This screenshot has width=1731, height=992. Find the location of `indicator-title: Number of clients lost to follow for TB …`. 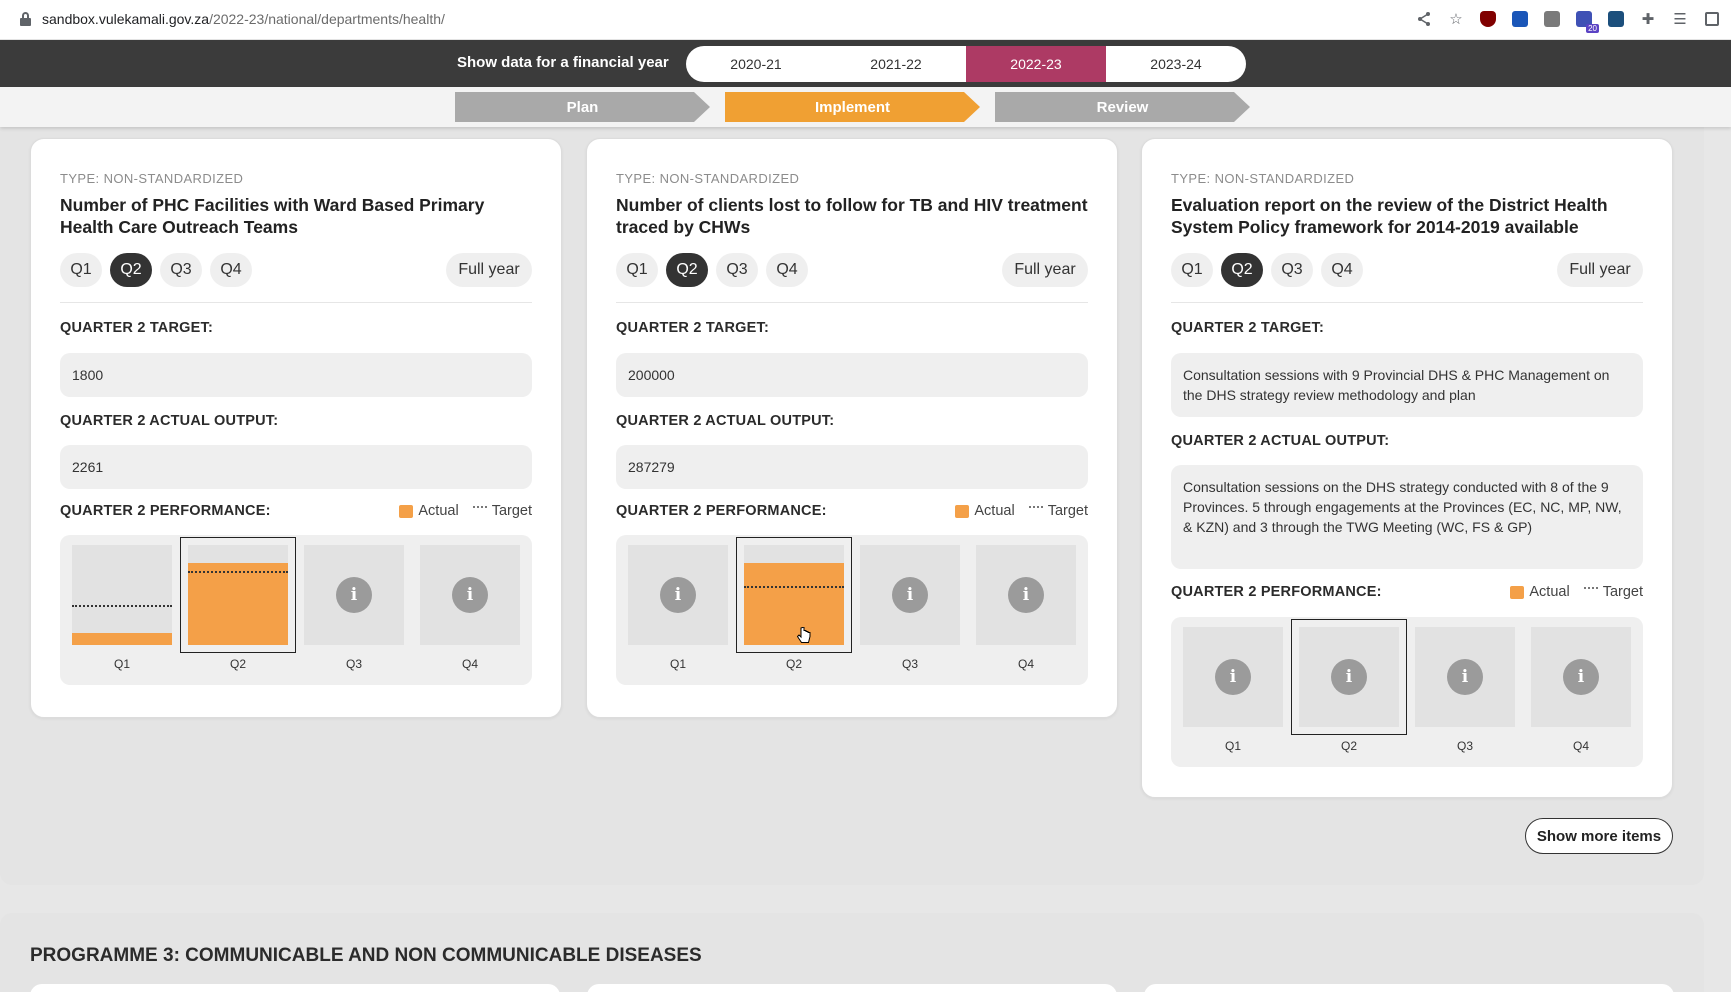

indicator-title: Number of clients lost to follow for TB … is located at coordinates (852, 216).